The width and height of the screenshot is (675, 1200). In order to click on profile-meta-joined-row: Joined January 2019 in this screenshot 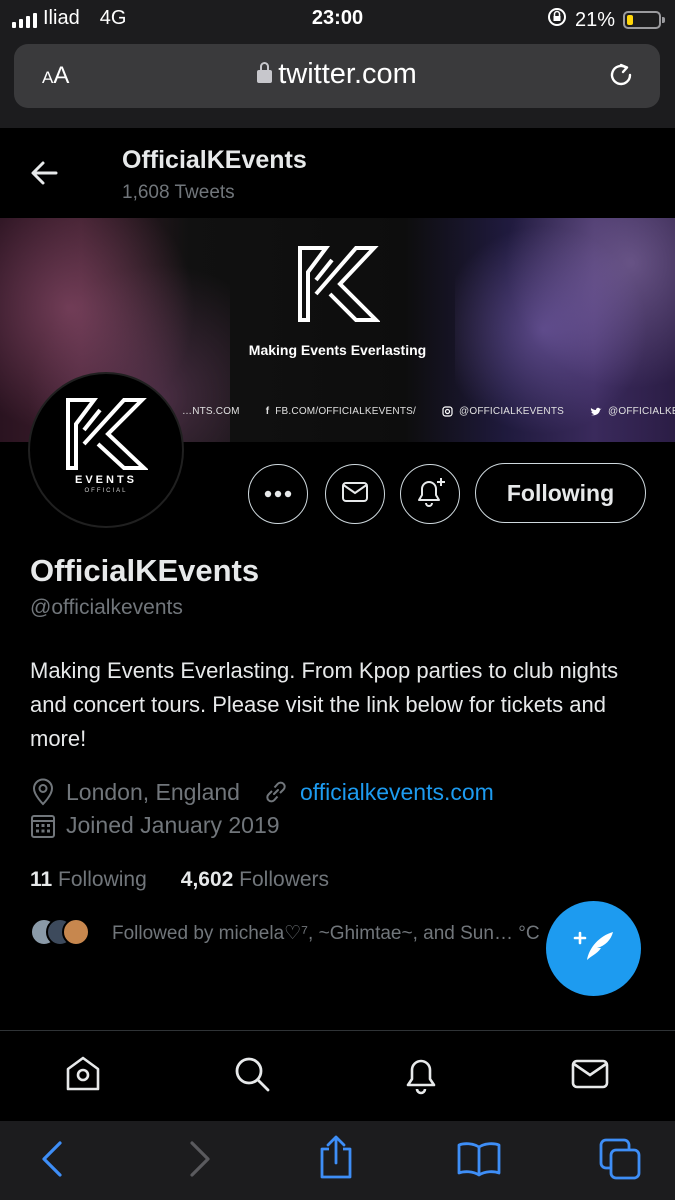, I will do `click(155, 825)`.